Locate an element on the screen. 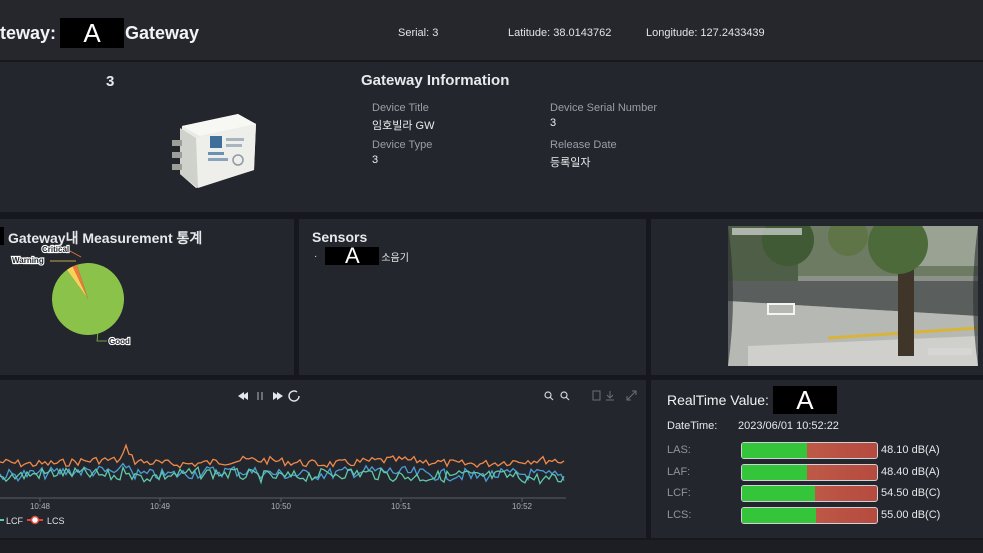 The height and width of the screenshot is (553, 983). device-type-value: 3 is located at coordinates (375, 160).